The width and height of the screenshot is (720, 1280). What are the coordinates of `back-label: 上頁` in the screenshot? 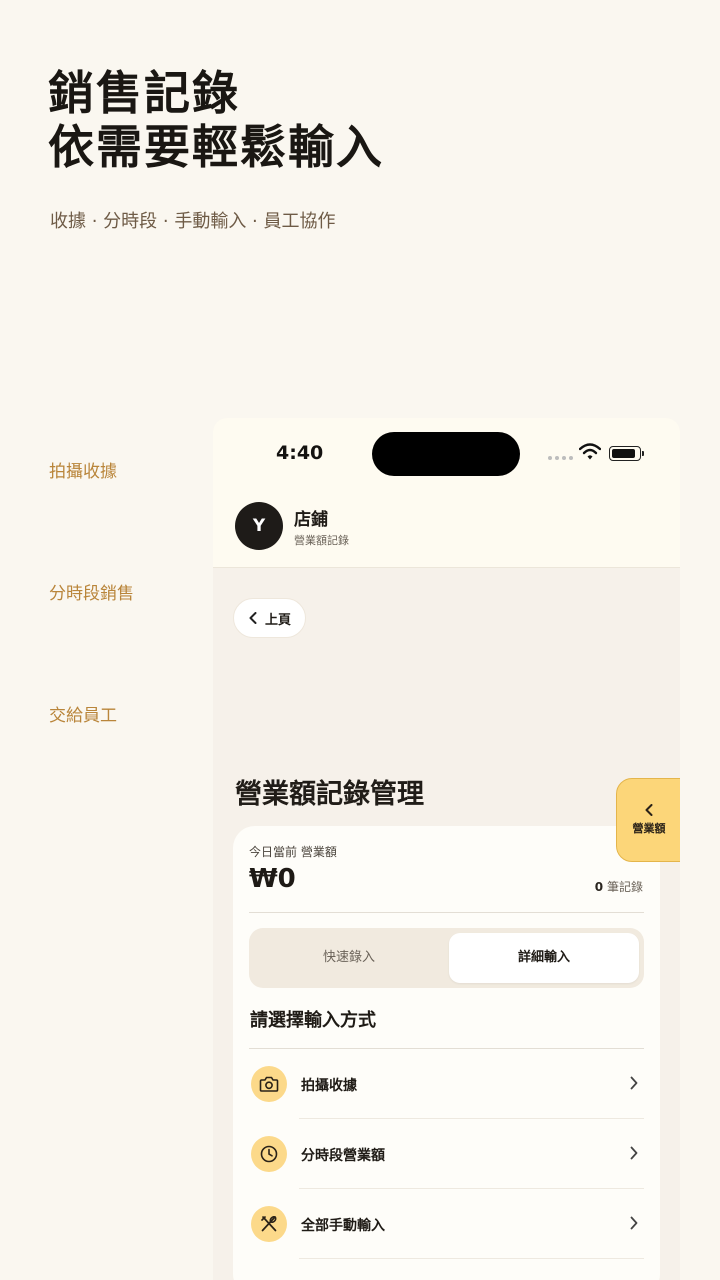 It's located at (278, 620).